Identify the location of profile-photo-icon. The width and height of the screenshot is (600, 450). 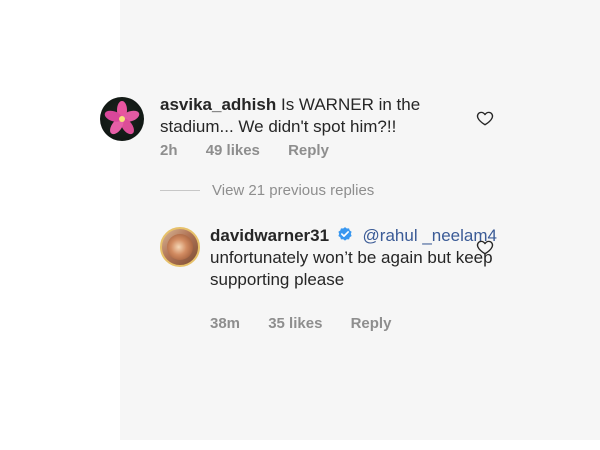
(180, 247).